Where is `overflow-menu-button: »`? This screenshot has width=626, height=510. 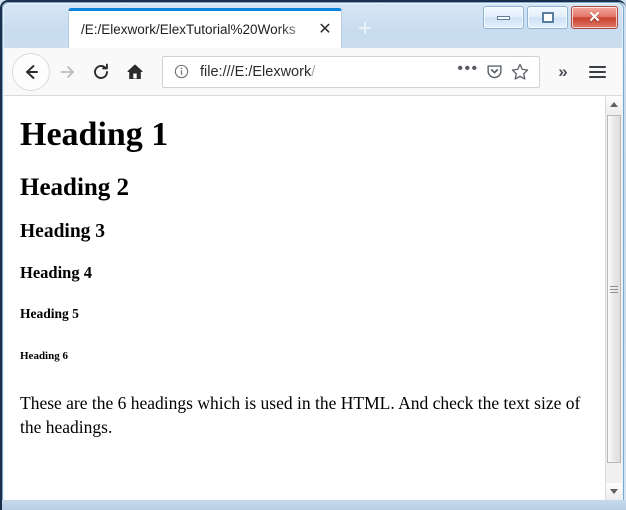
overflow-menu-button: » is located at coordinates (563, 72).